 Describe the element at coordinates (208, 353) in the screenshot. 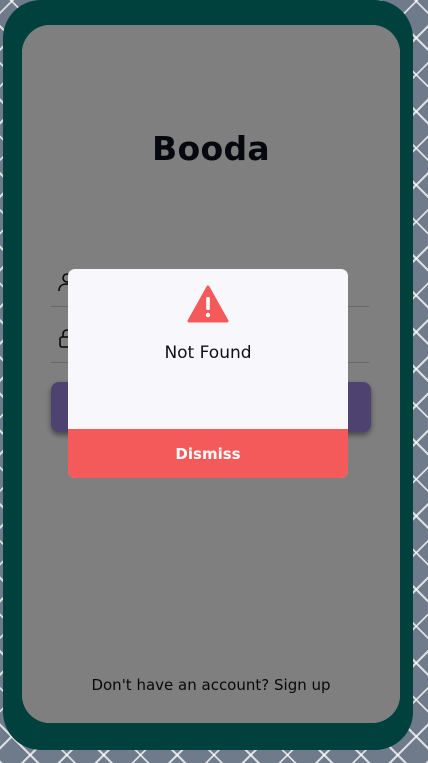

I see `alert-message: Not Found` at that location.